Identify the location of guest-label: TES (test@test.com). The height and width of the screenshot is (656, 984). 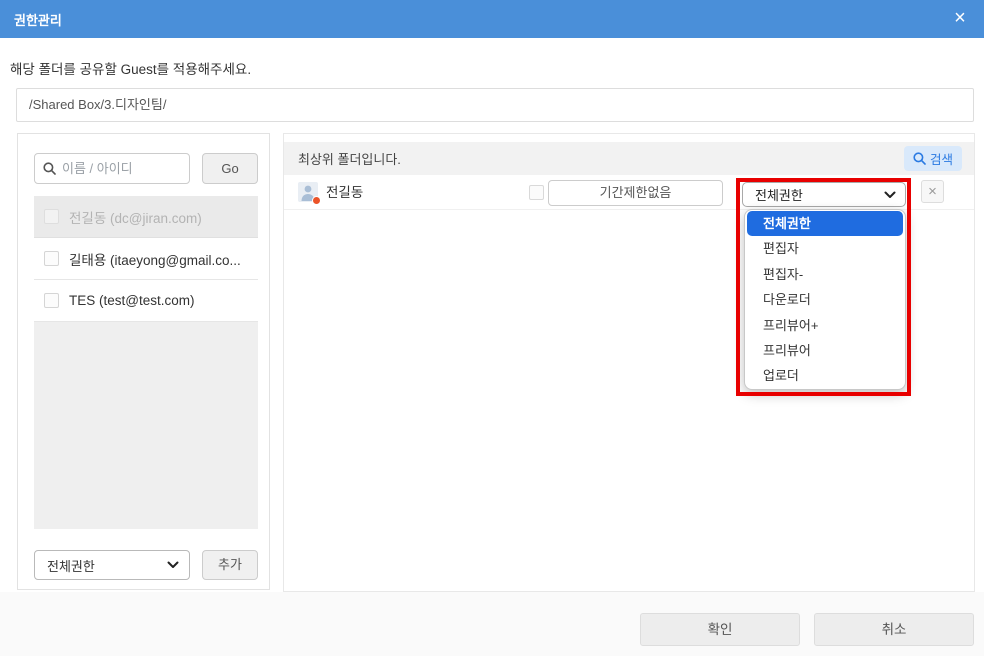
(132, 300).